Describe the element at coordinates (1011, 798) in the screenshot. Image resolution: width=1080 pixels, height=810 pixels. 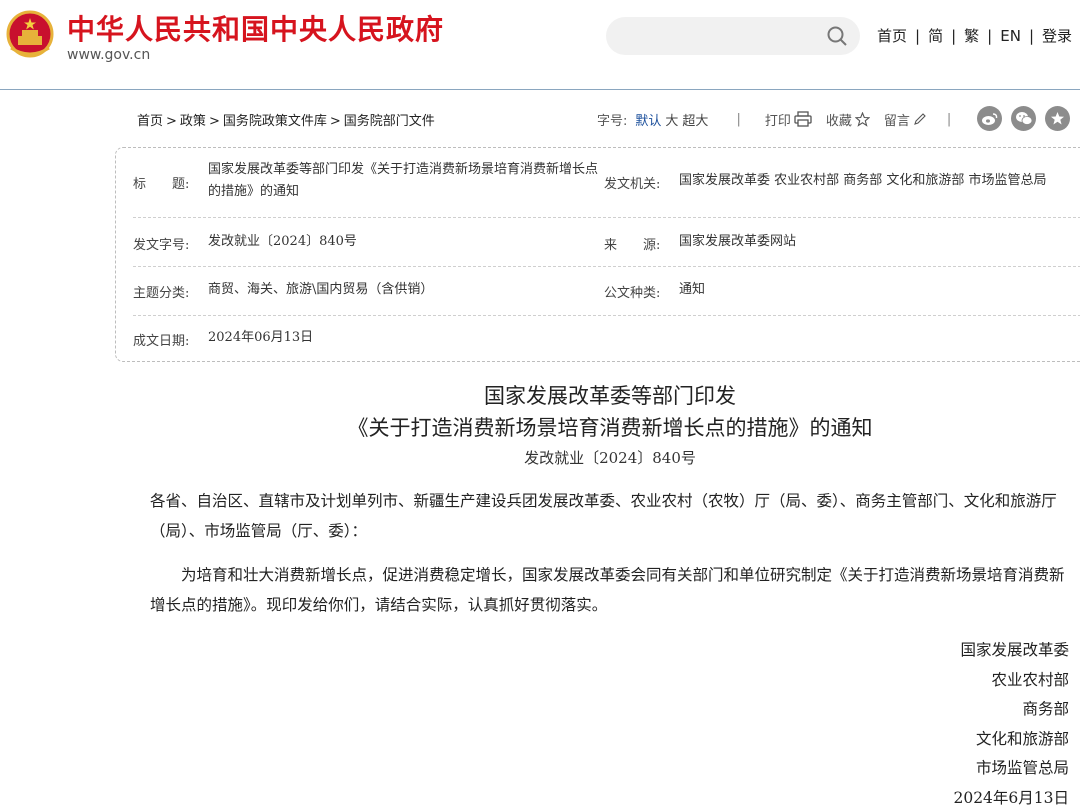
I see `signing-date: 2024年6月13日` at that location.